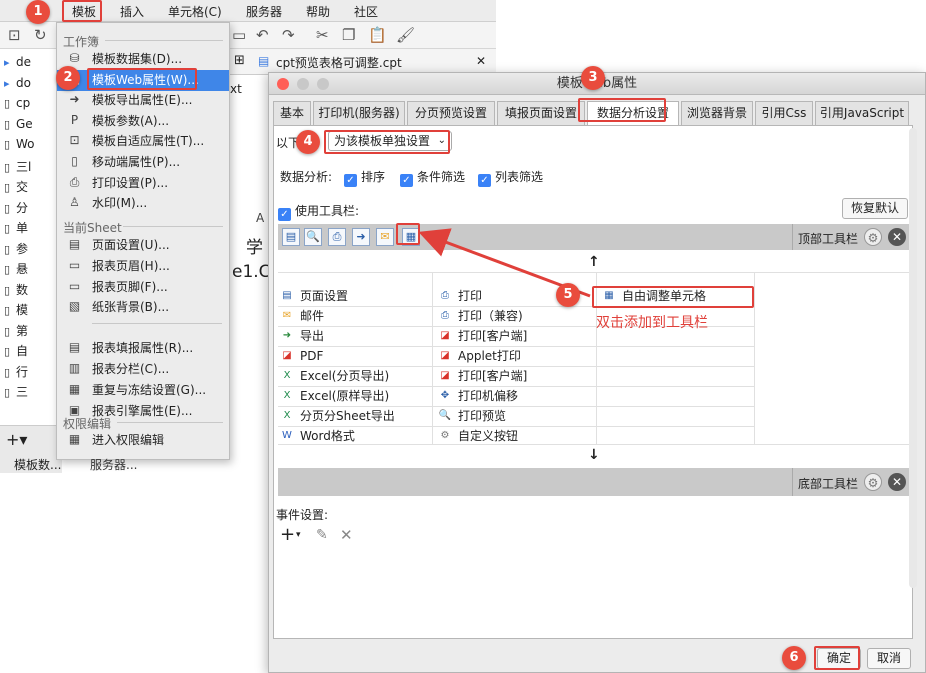 The image size is (926, 673). What do you see at coordinates (323, 84) in the screenshot?
I see `maximize-window-button` at bounding box center [323, 84].